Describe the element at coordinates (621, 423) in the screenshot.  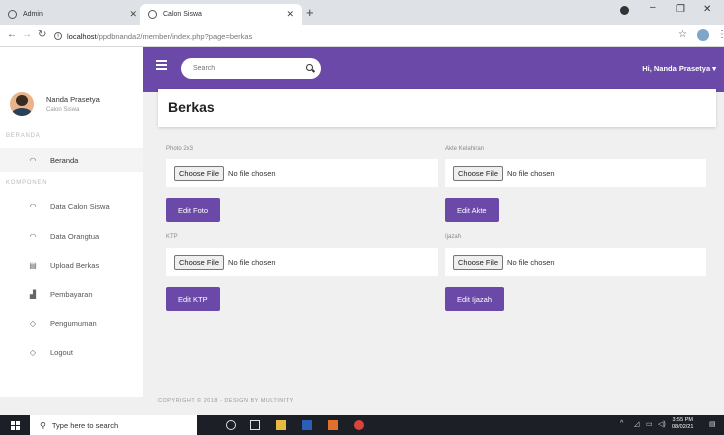
I see `tray-chevron-icon: ^` at that location.